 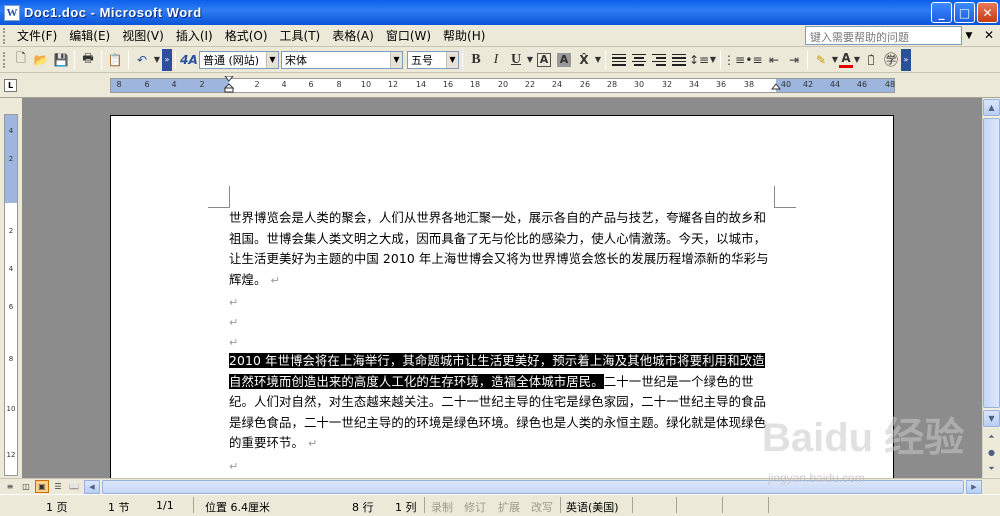 I want to click on document-close-icon: ✕, so click(x=989, y=35).